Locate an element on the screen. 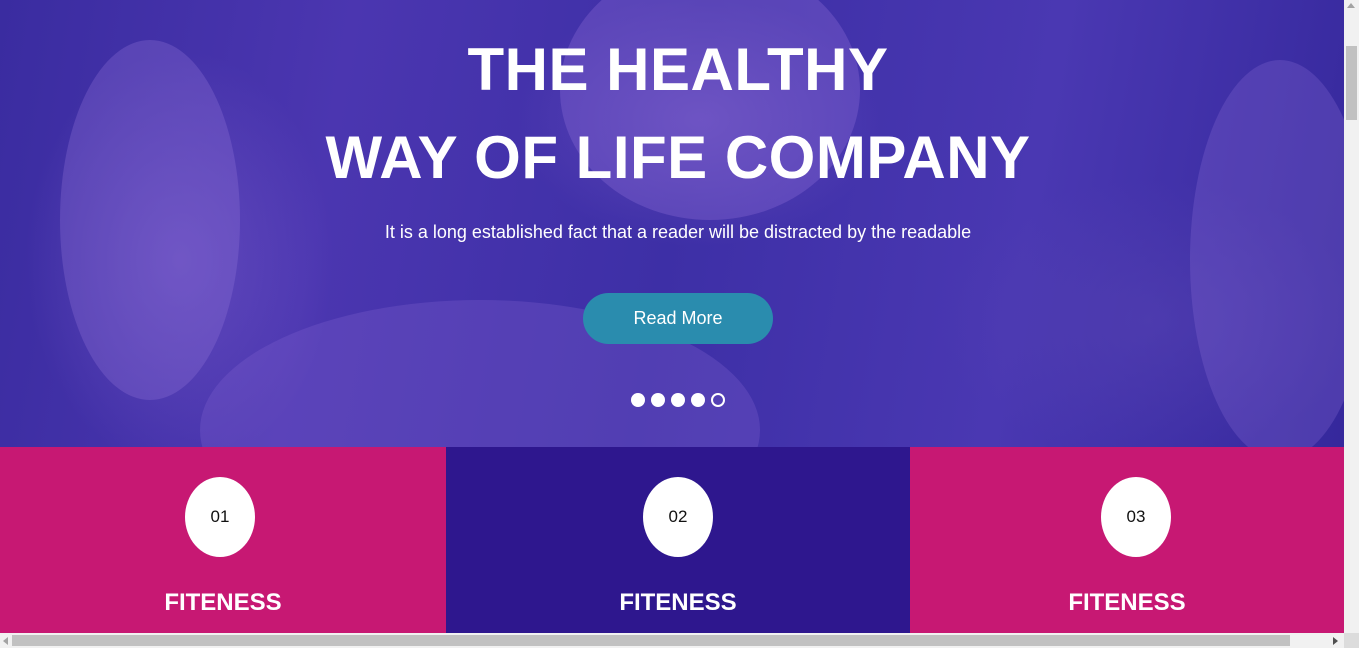  hero-title-line2: WAY OF LIFE COMPANY is located at coordinates (678, 157).